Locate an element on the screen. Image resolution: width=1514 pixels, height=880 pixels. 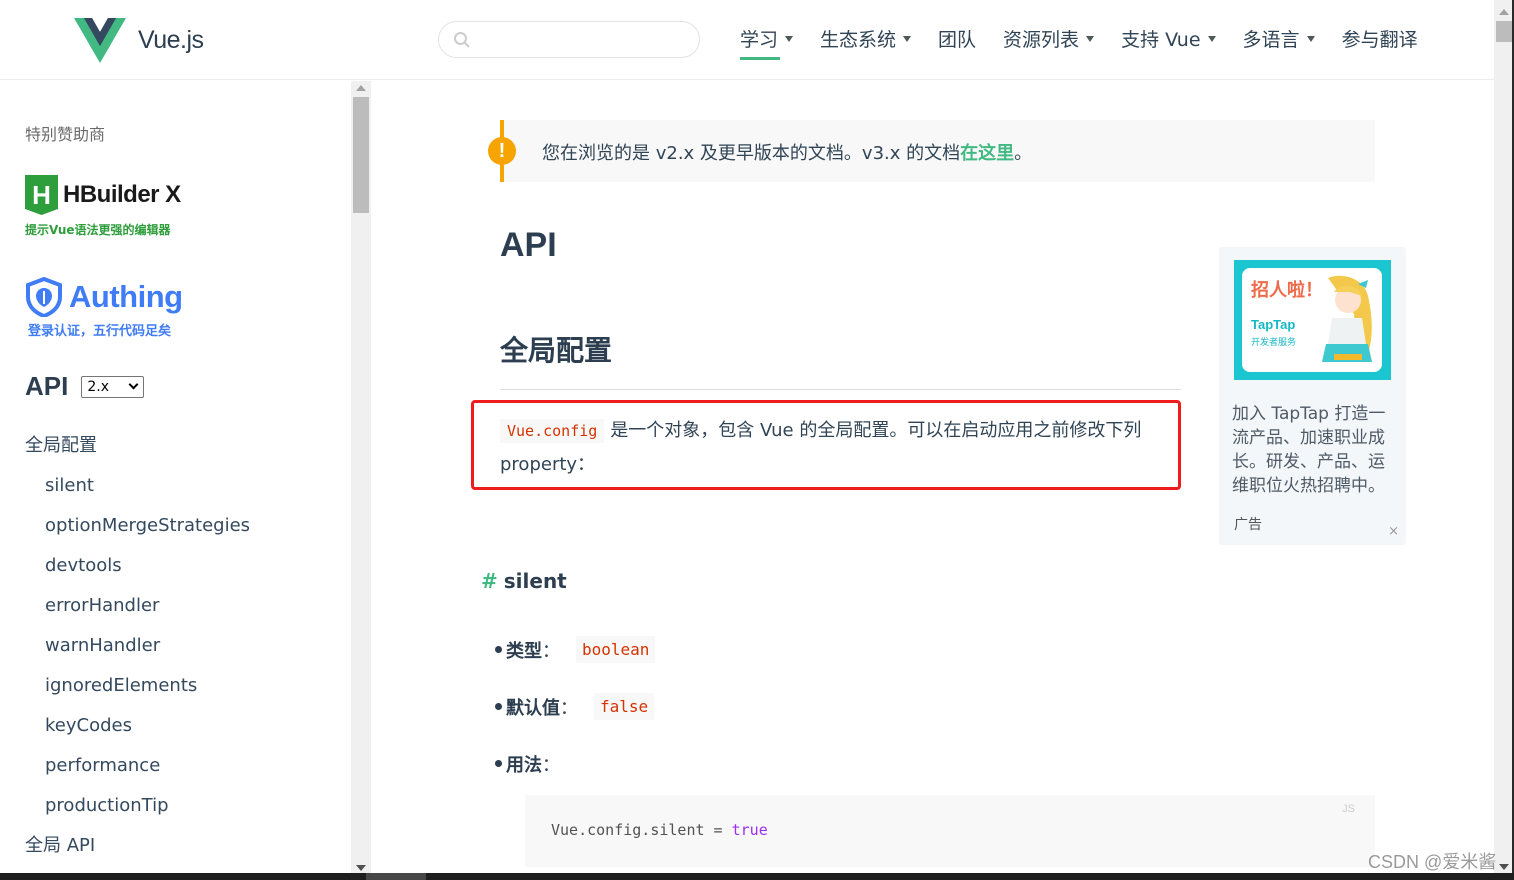
top-header: Vue.js 学习 生态系统 团队 资源列表 支持 Vue 多语言 参与翻译 is located at coordinates (747, 40).